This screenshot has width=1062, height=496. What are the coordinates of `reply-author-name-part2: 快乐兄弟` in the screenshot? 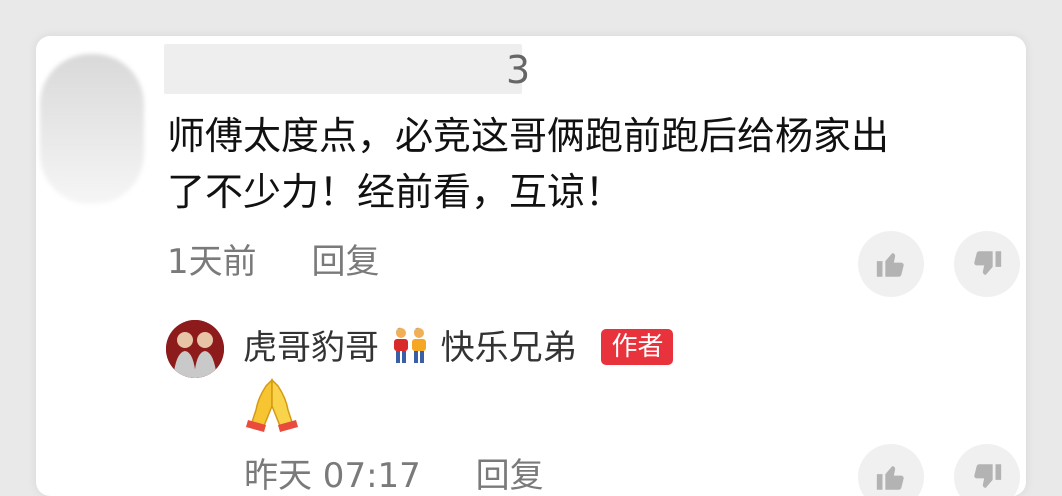 It's located at (509, 348).